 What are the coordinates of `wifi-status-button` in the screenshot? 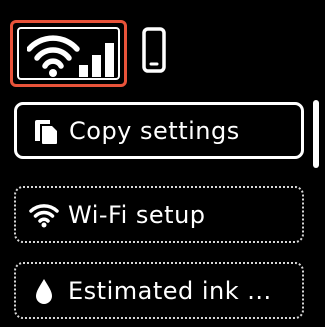 It's located at (68, 53).